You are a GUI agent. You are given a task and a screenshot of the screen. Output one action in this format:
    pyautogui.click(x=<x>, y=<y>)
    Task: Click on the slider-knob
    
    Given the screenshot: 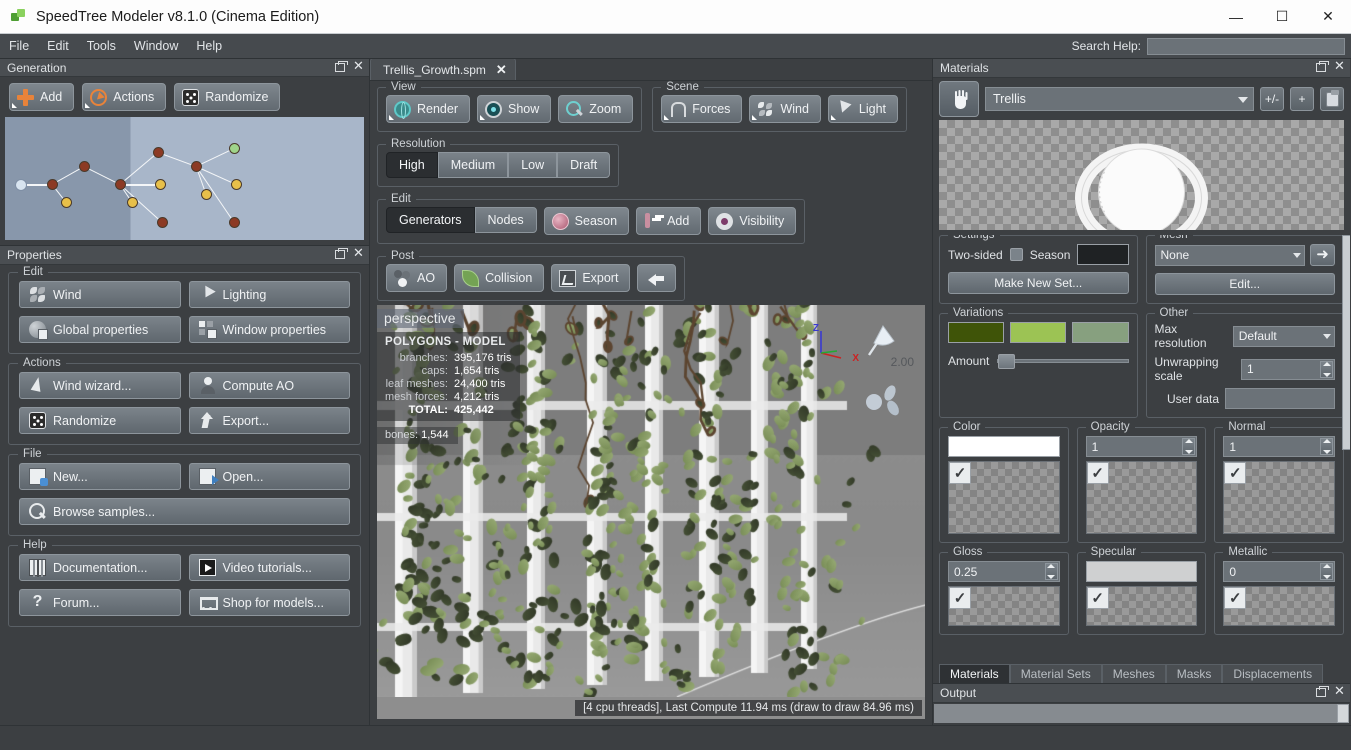 What is the action you would take?
    pyautogui.click(x=1007, y=361)
    